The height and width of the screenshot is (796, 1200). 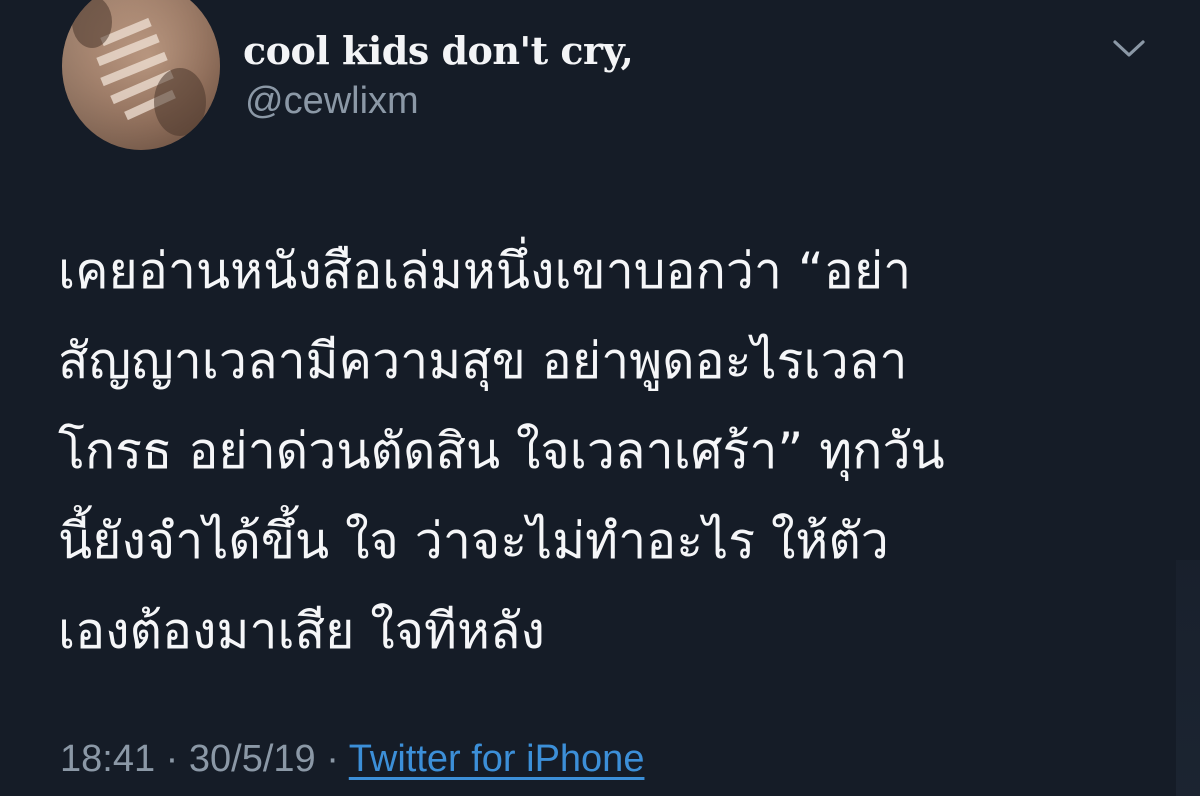 I want to click on display-name: cool kids don't cry,, so click(x=438, y=50).